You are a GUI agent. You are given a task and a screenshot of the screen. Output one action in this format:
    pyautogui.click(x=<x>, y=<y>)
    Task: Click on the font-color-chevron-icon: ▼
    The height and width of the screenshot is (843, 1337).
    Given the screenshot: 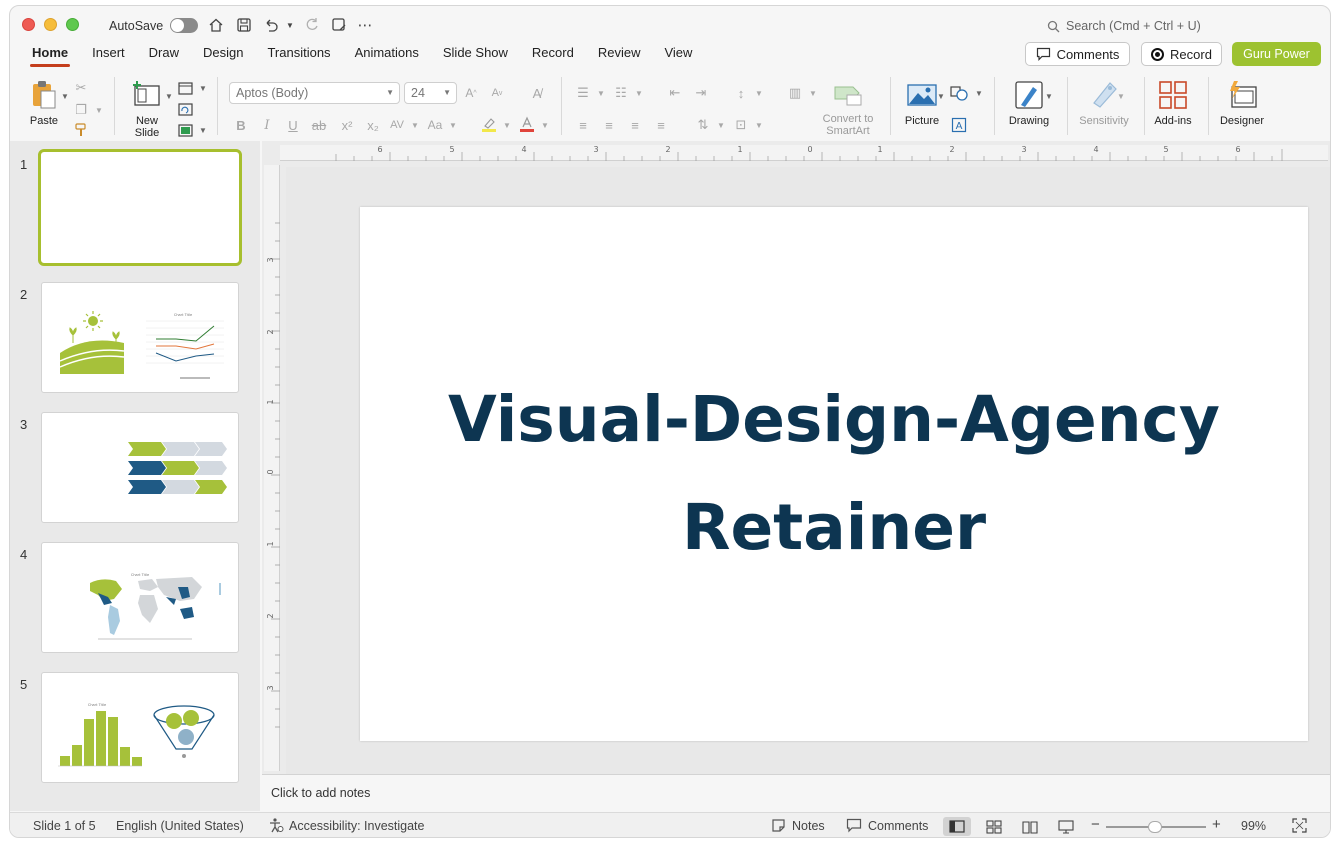 What is the action you would take?
    pyautogui.click(x=545, y=125)
    